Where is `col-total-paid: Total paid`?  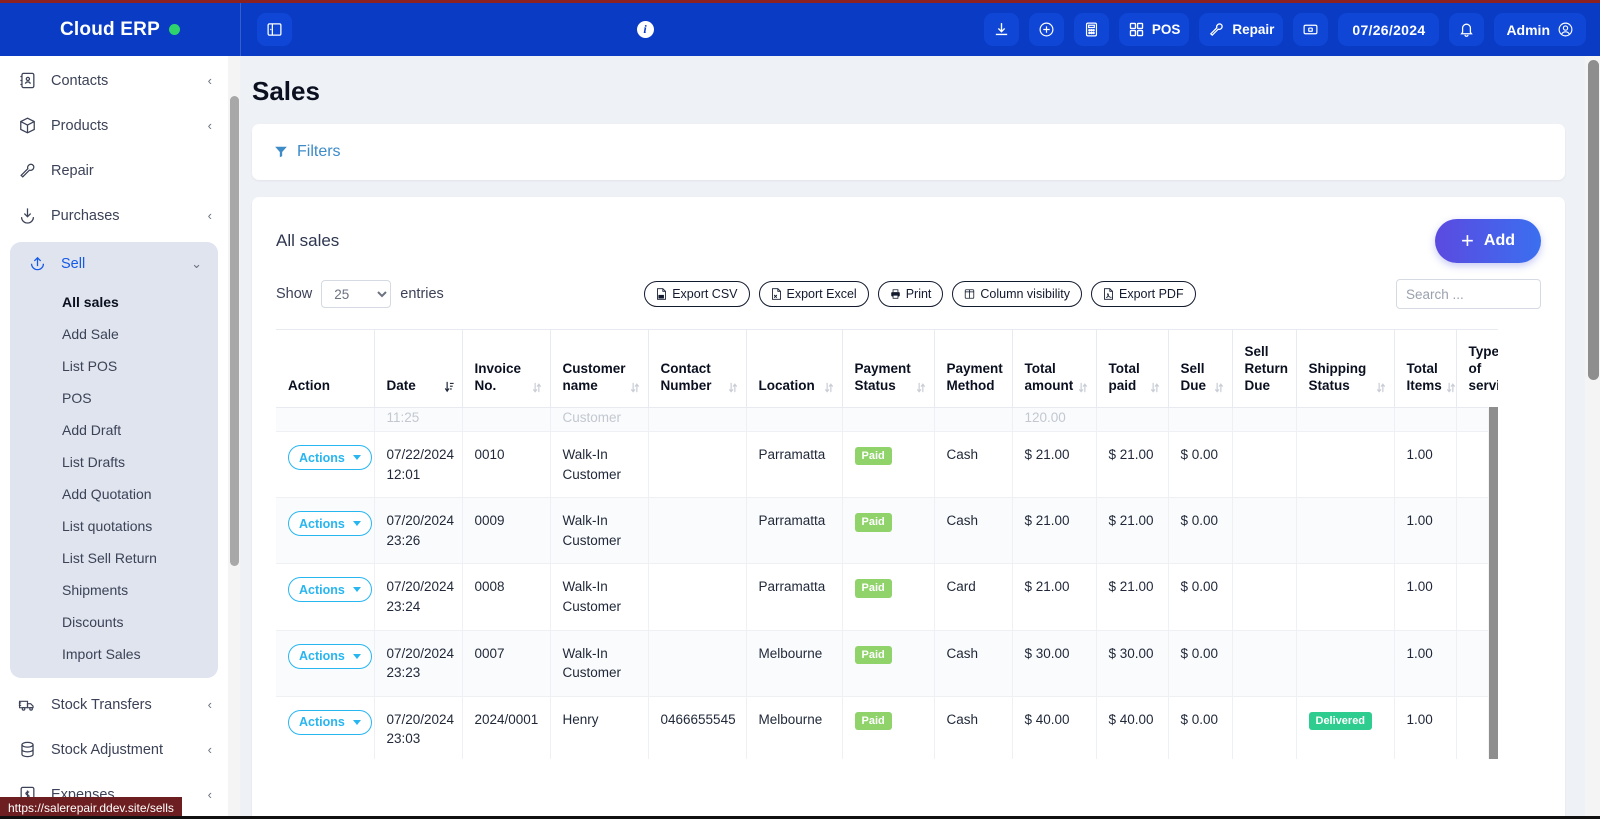 col-total-paid: Total paid is located at coordinates (1132, 369).